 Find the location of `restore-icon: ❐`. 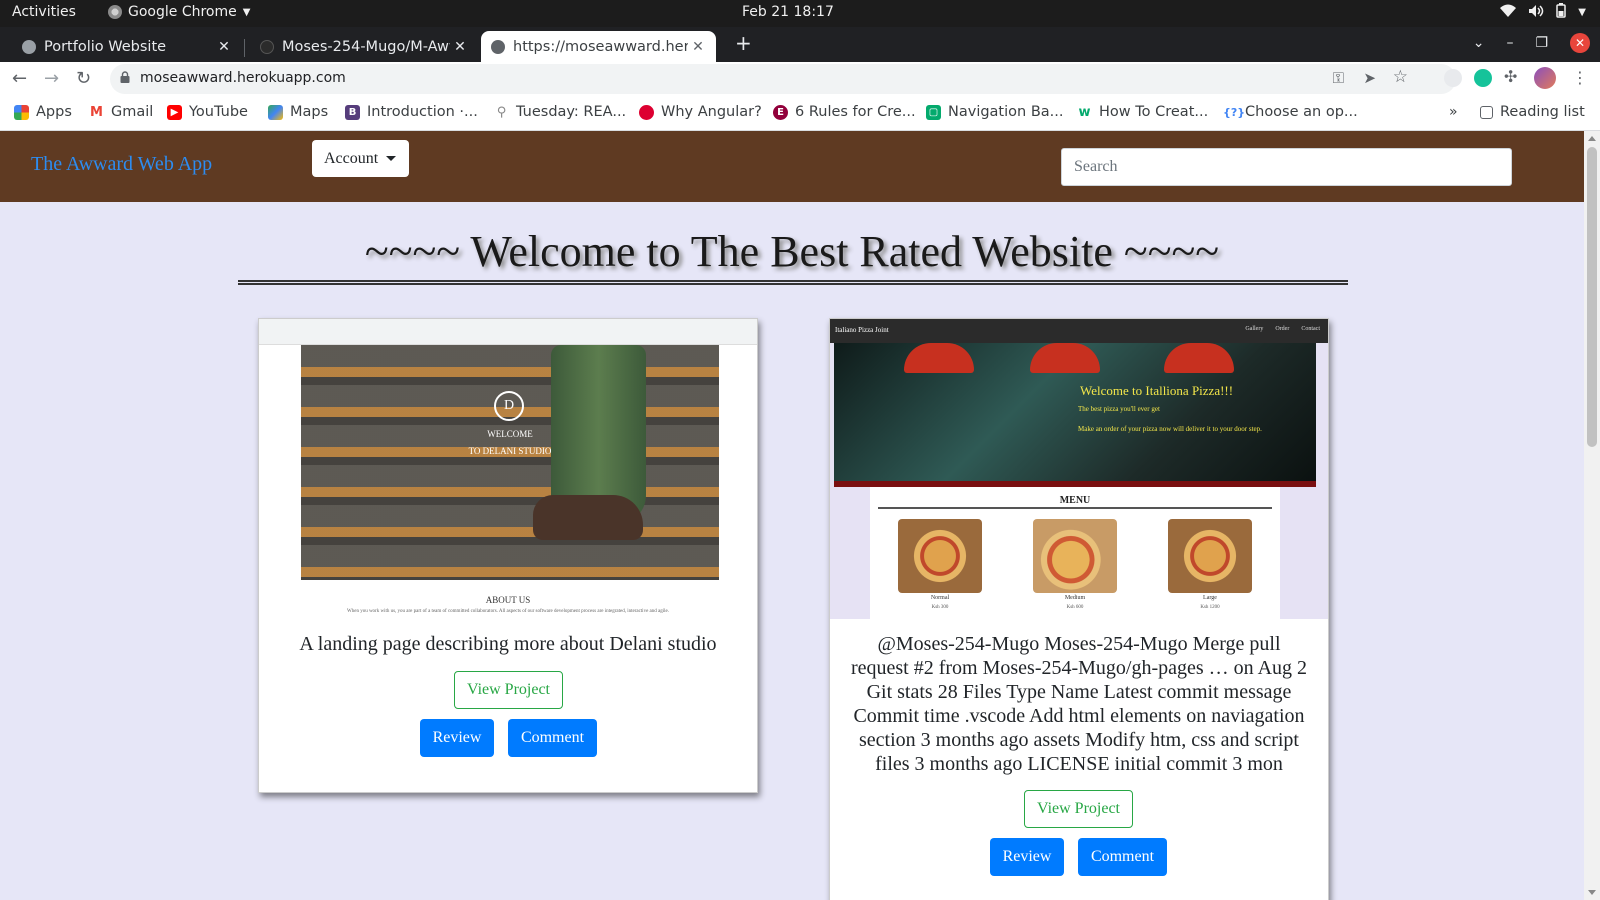

restore-icon: ❐ is located at coordinates (1541, 43).